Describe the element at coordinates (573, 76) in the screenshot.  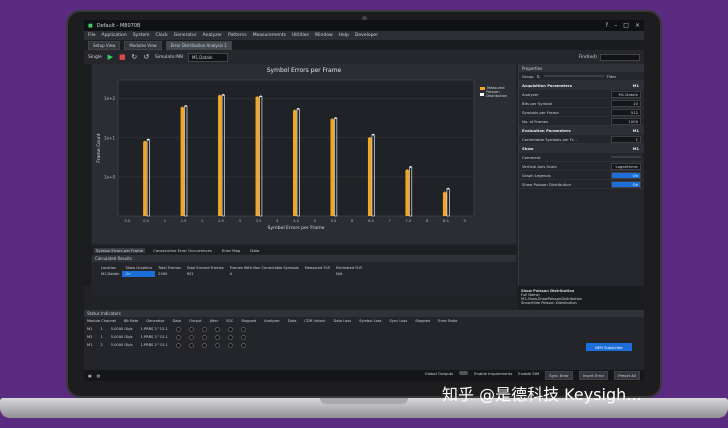
I see `filter-input` at that location.